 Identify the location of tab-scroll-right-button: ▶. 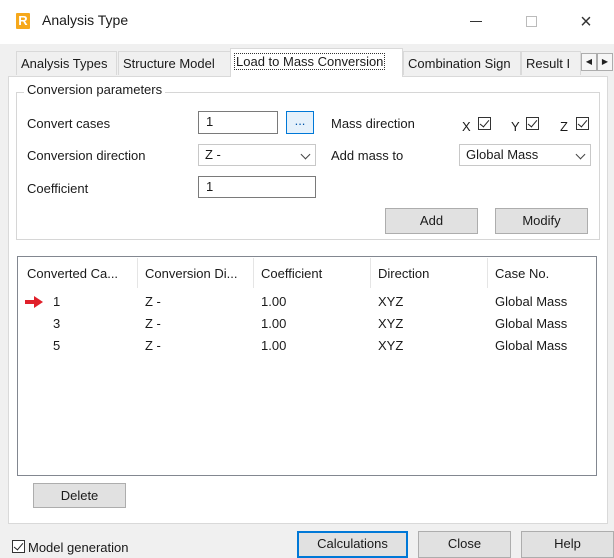
(605, 62).